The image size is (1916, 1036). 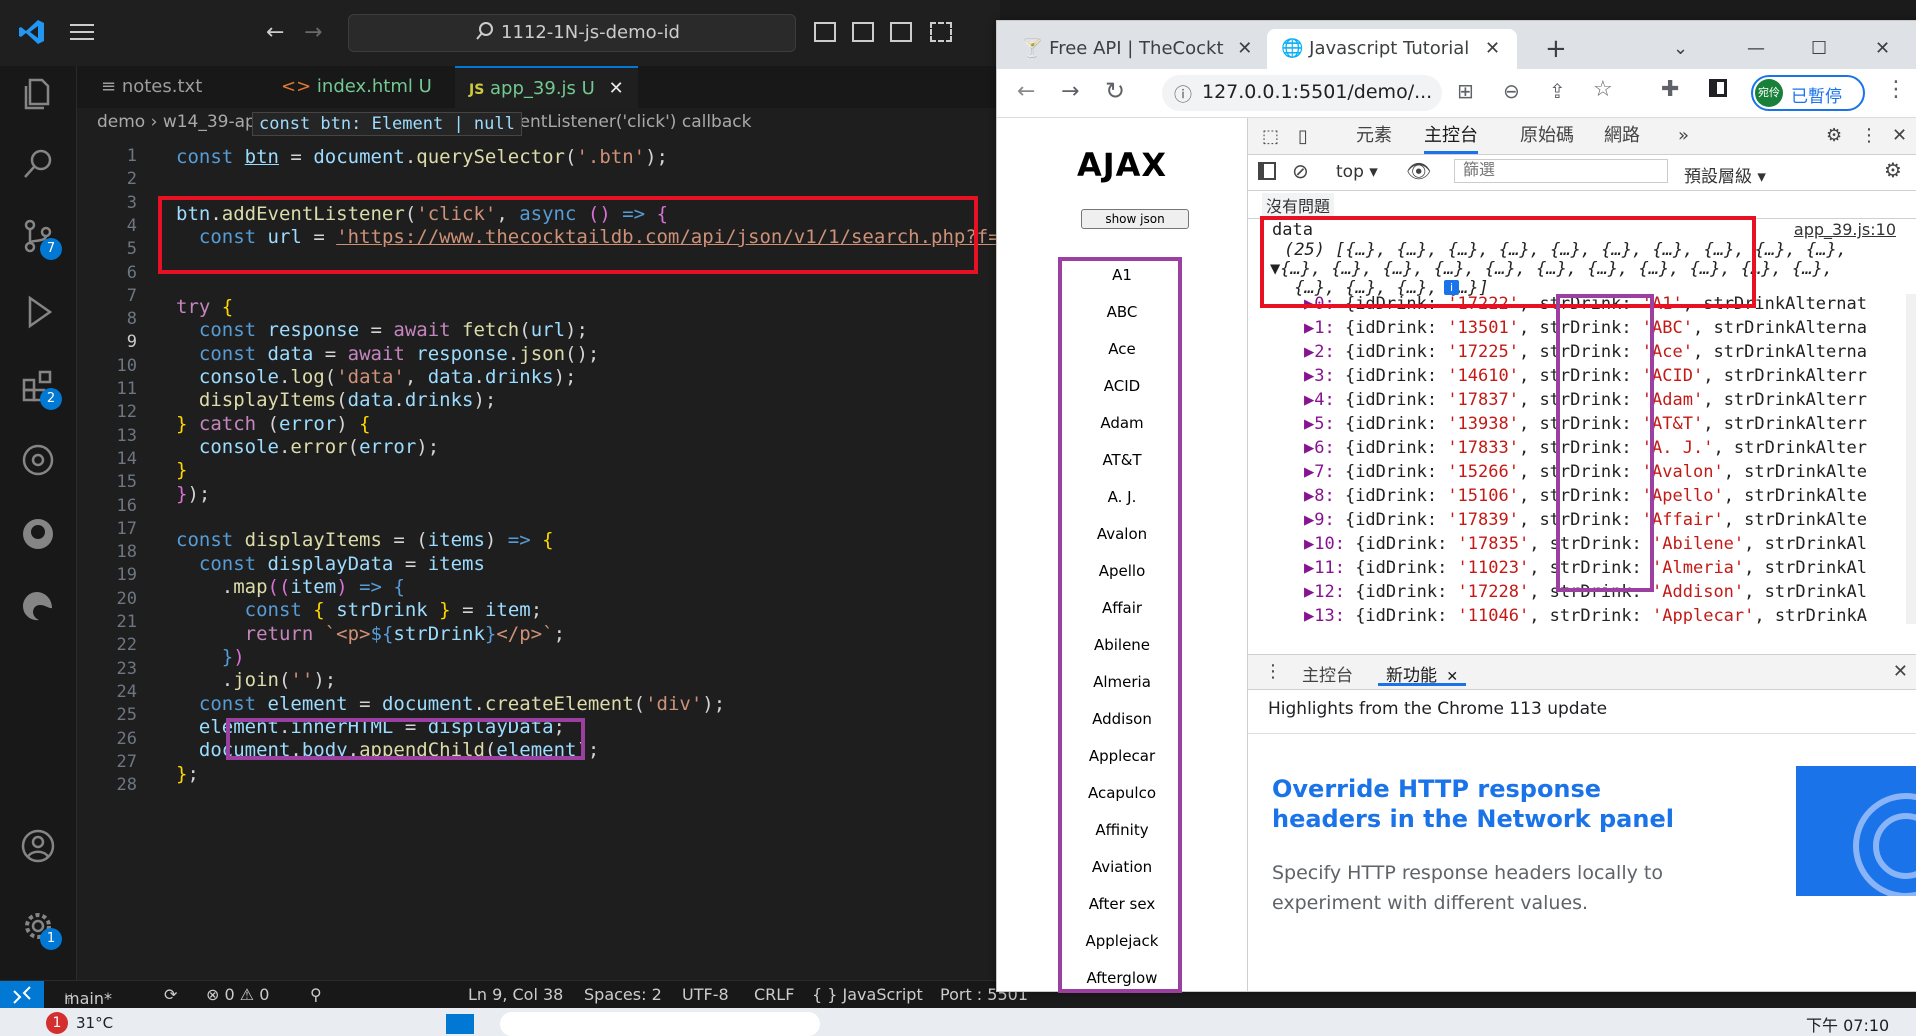 I want to click on devtools-tab-elements: 元素, so click(x=1374, y=136).